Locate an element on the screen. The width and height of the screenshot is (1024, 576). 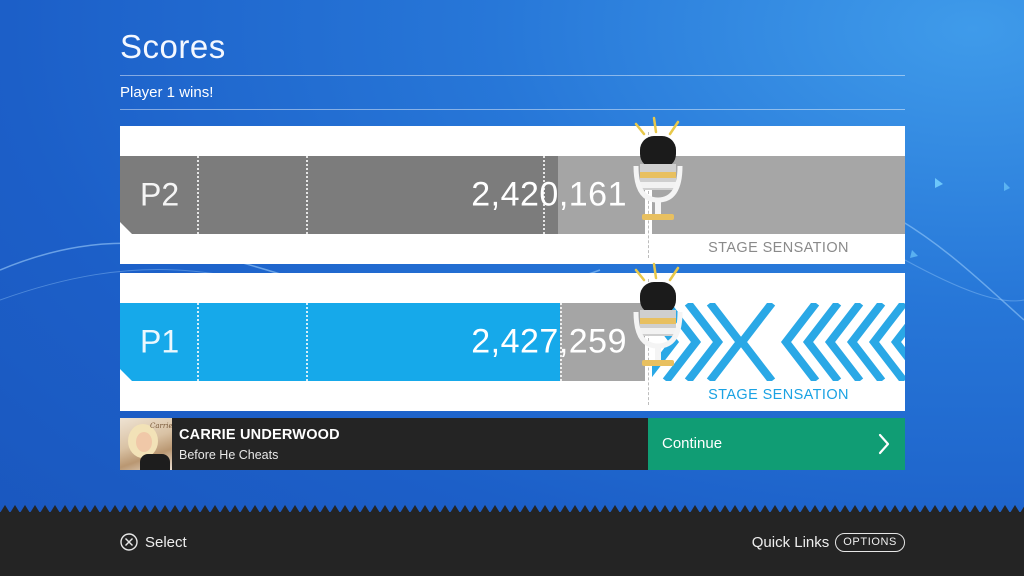
page-title: Scores is located at coordinates (173, 46).